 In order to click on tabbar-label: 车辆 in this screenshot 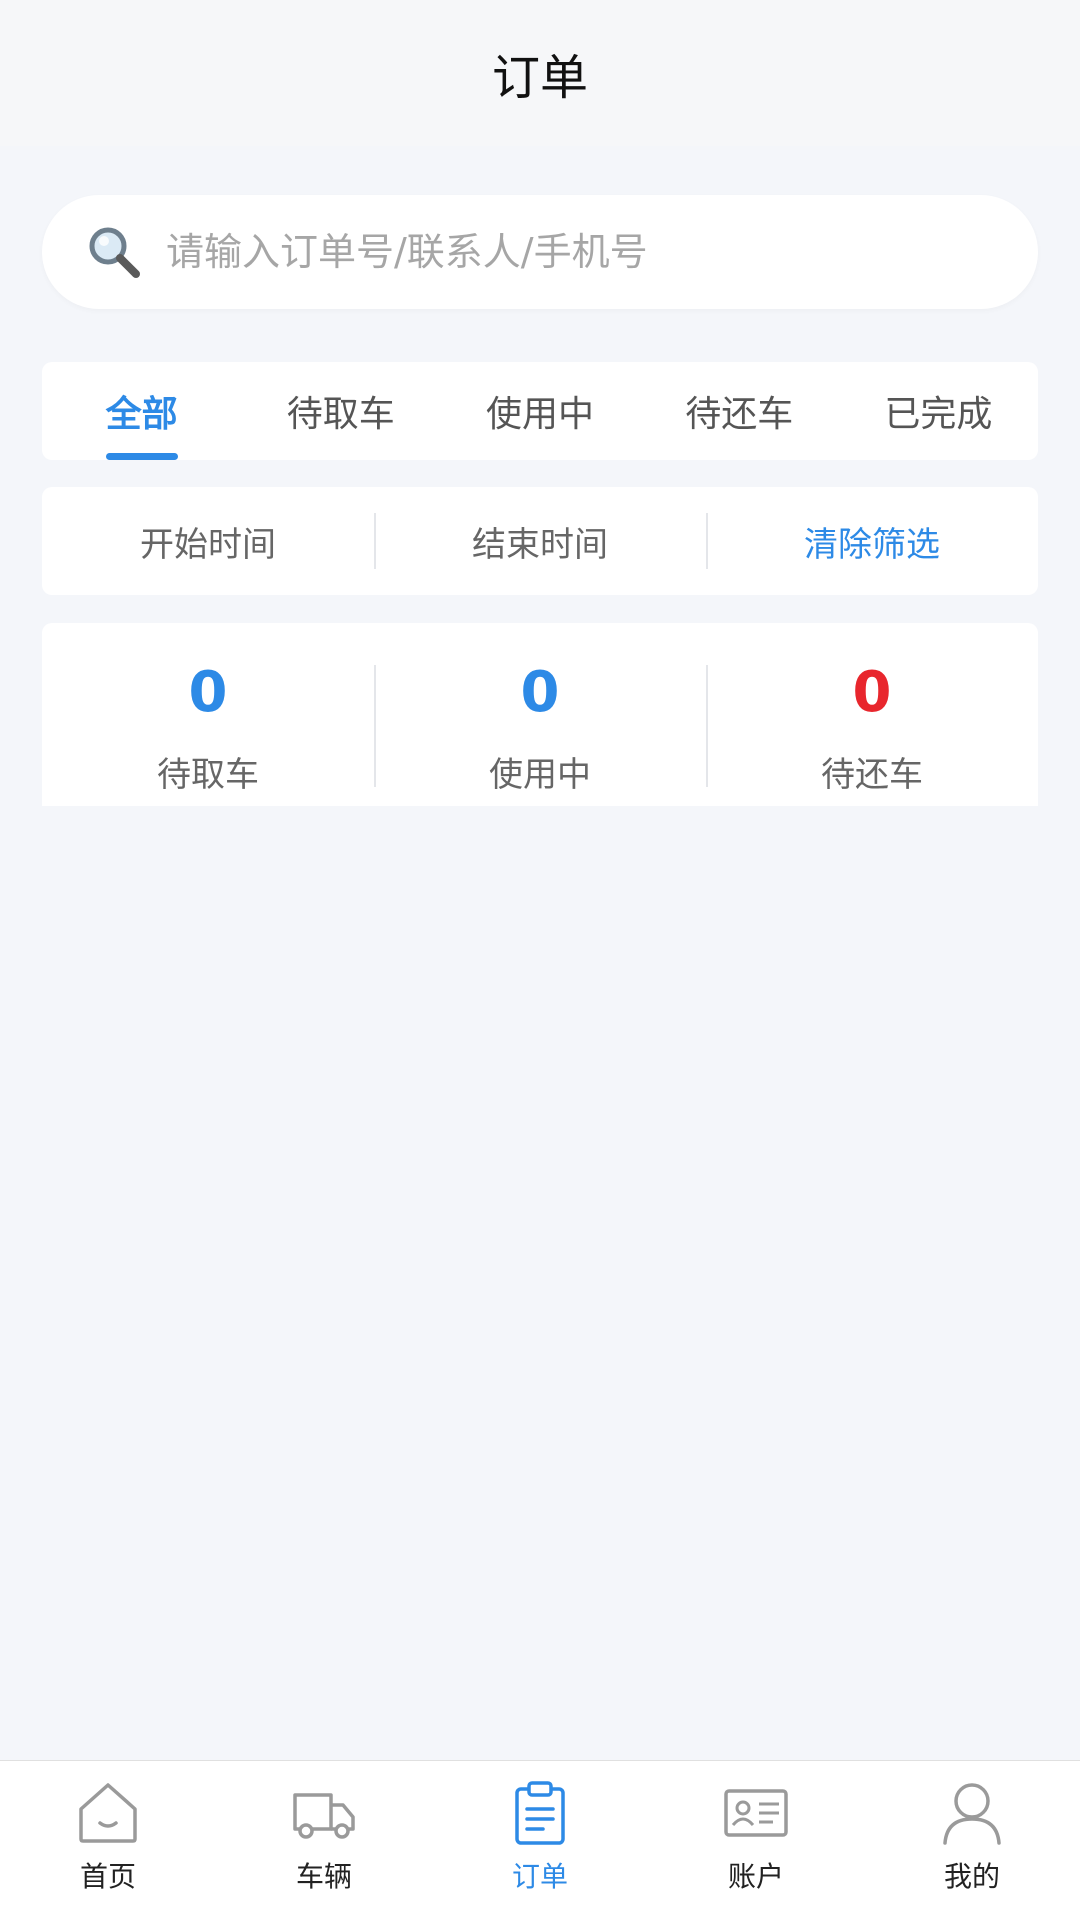, I will do `click(323, 1876)`.